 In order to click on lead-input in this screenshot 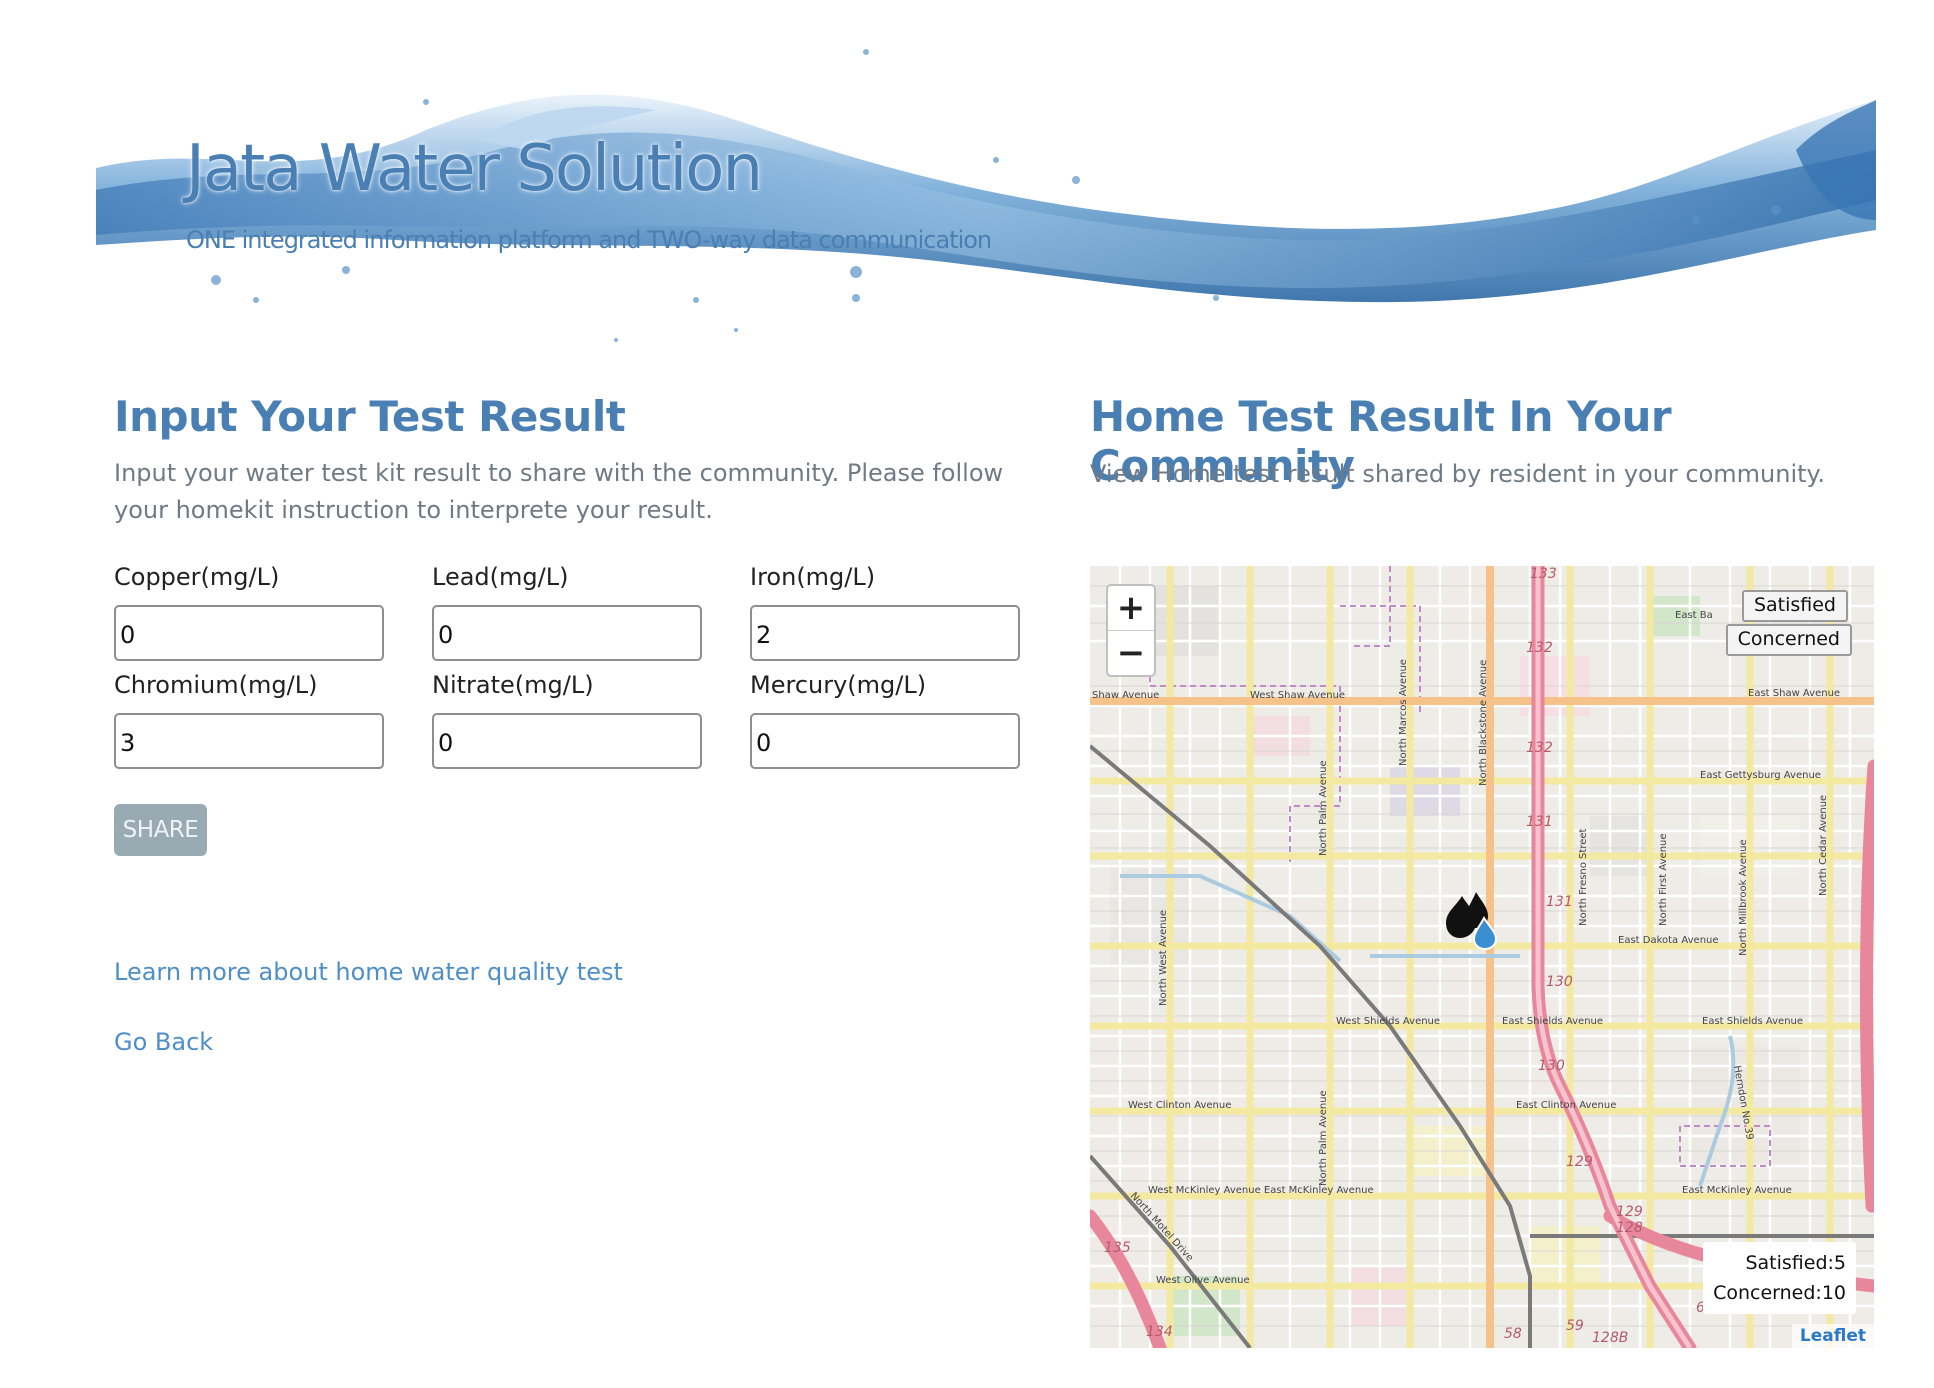, I will do `click(567, 633)`.